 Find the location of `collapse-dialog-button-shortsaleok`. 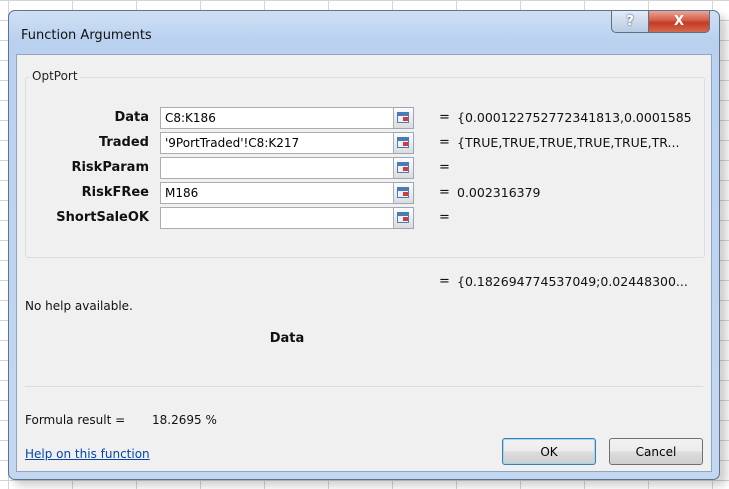

collapse-dialog-button-shortsaleok is located at coordinates (404, 218).